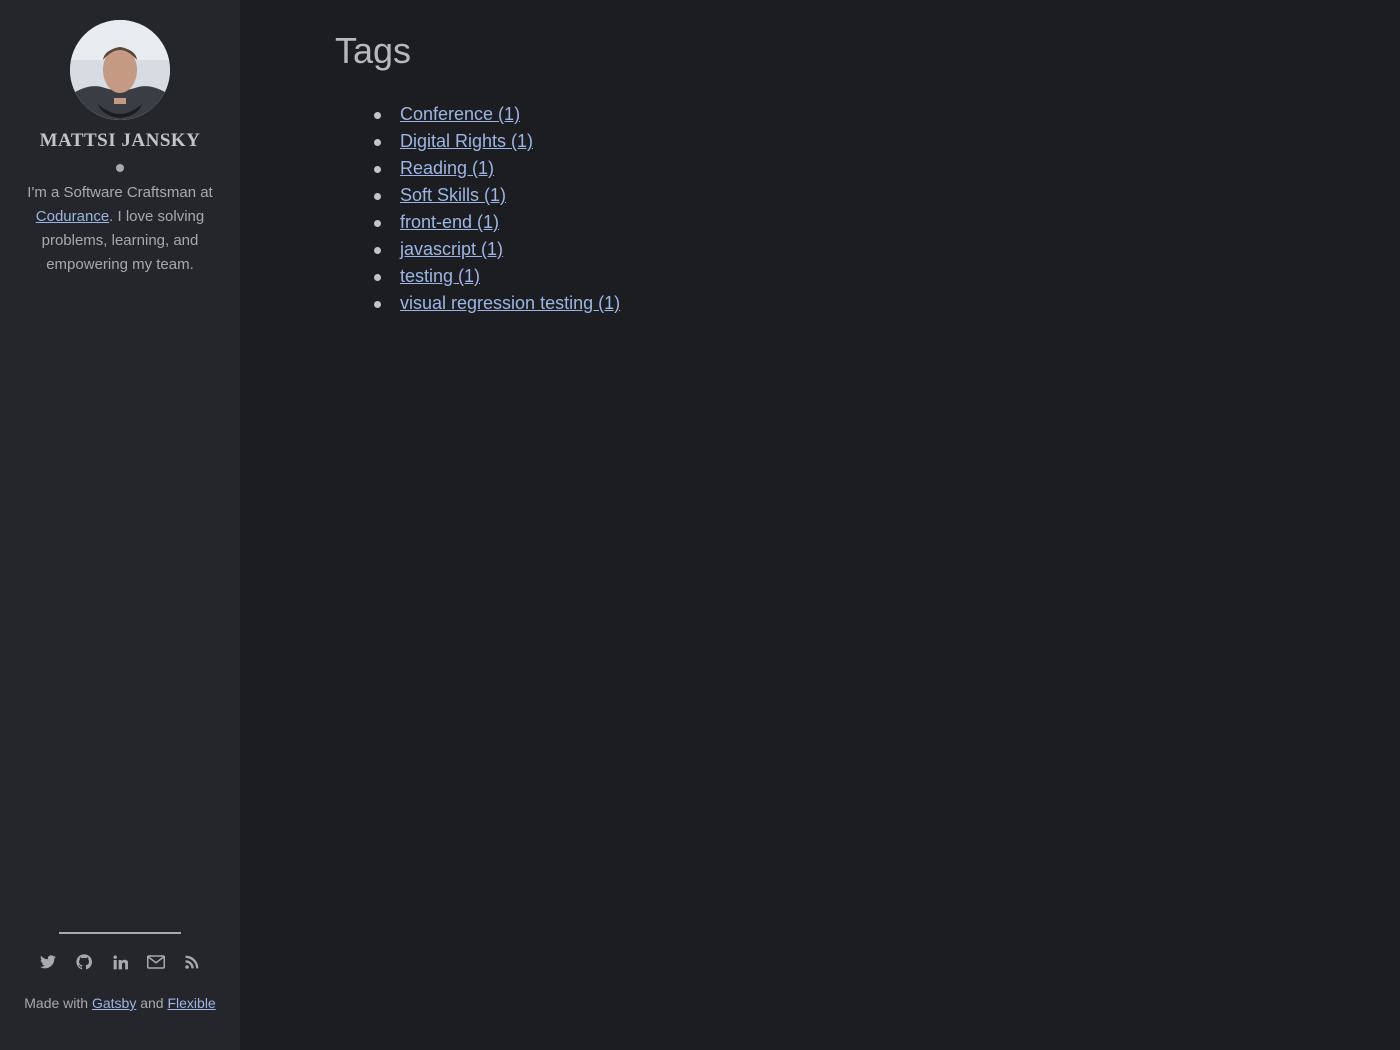 The width and height of the screenshot is (1400, 1050). What do you see at coordinates (48, 962) in the screenshot?
I see `twitter-icon` at bounding box center [48, 962].